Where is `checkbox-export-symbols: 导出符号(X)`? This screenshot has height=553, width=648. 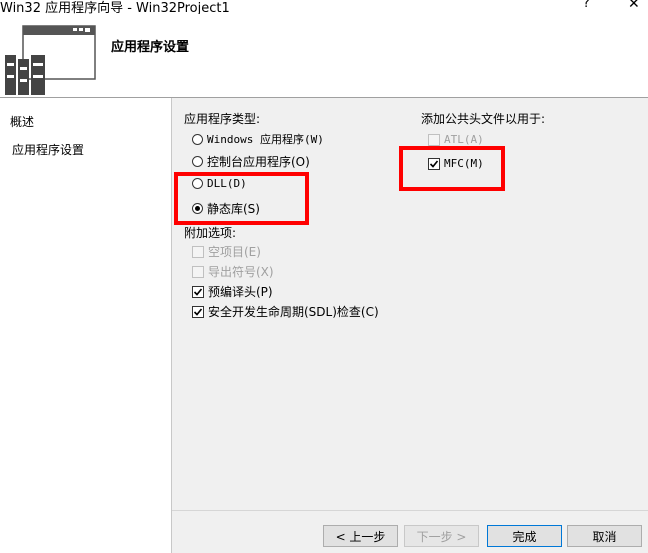
checkbox-export-symbols: 导出符号(X) is located at coordinates (233, 271).